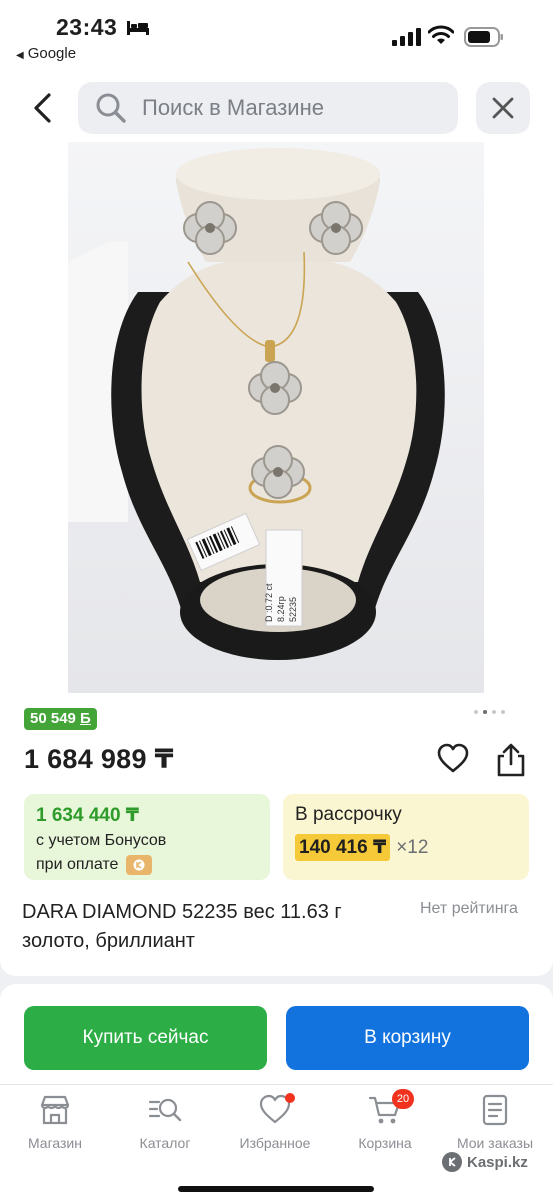 The height and width of the screenshot is (1200, 553). What do you see at coordinates (55, 718) in the screenshot?
I see `bonus-badge-value: 50 549` at bounding box center [55, 718].